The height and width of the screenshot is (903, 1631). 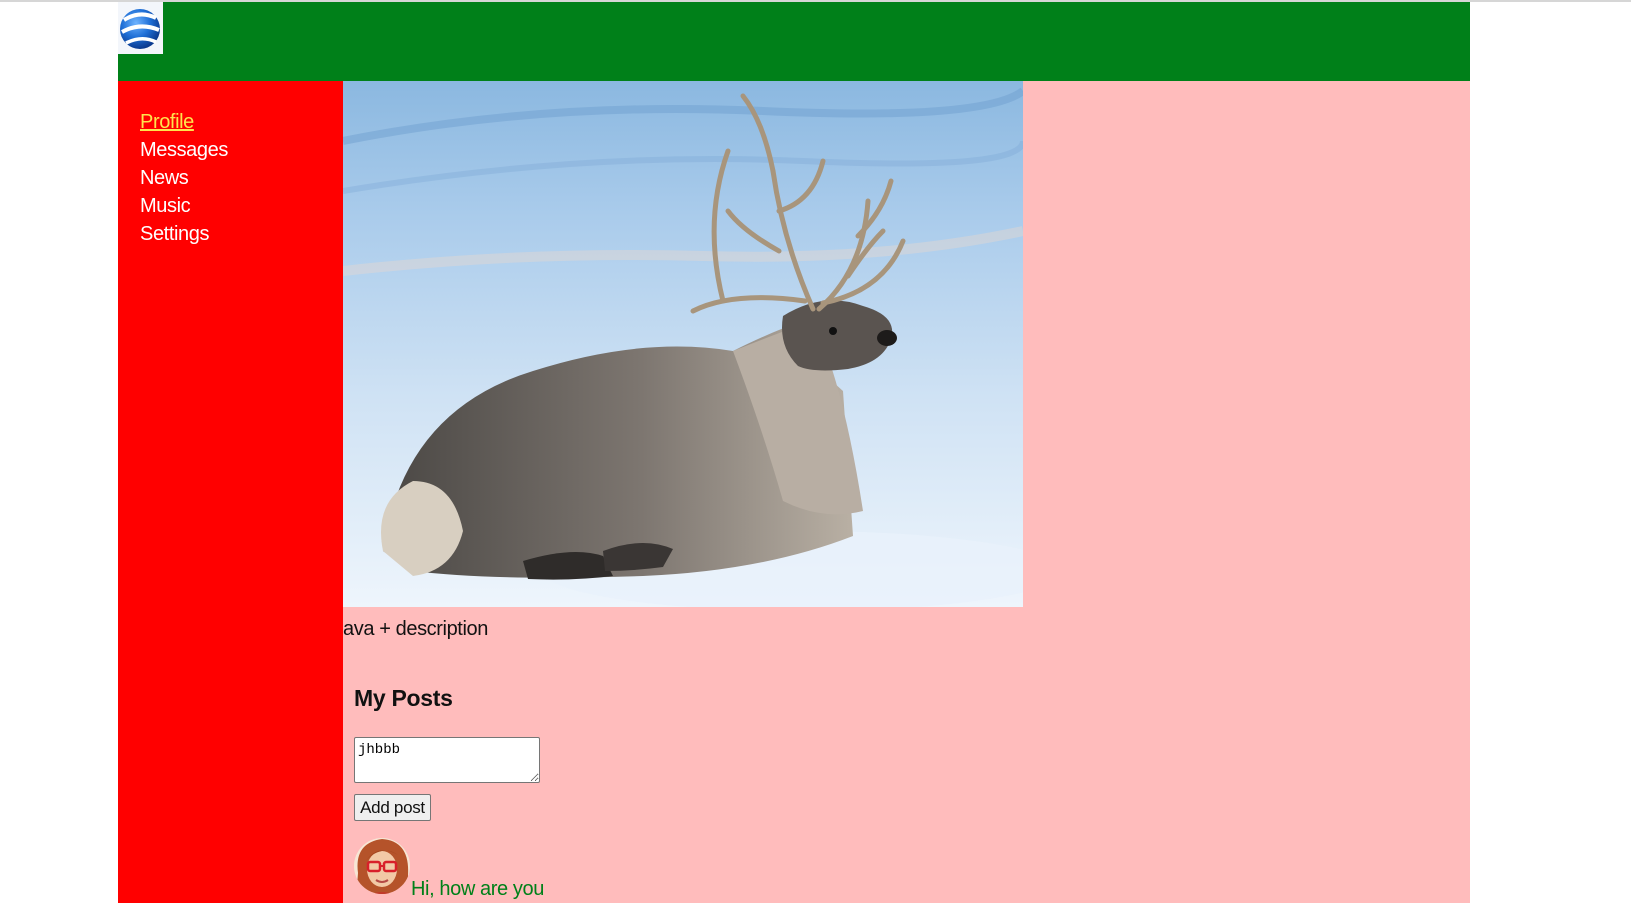 I want to click on nav-item-messages: Messages, so click(x=184, y=150).